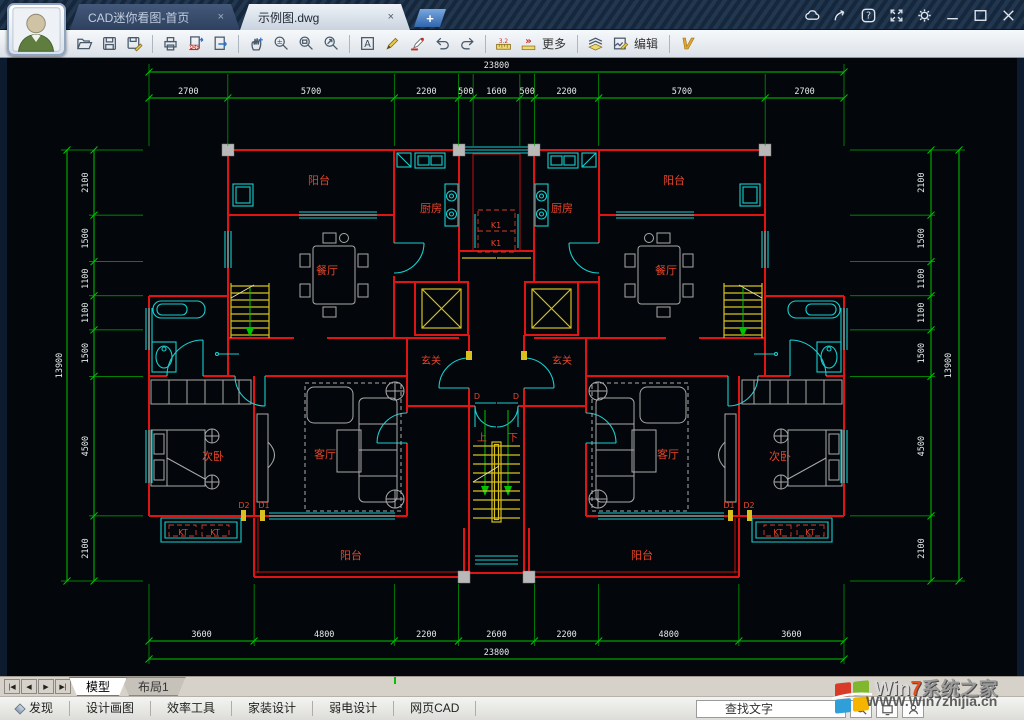 The height and width of the screenshot is (720, 1024). Describe the element at coordinates (430, 18) in the screenshot. I see `new-tab-button: +` at that location.